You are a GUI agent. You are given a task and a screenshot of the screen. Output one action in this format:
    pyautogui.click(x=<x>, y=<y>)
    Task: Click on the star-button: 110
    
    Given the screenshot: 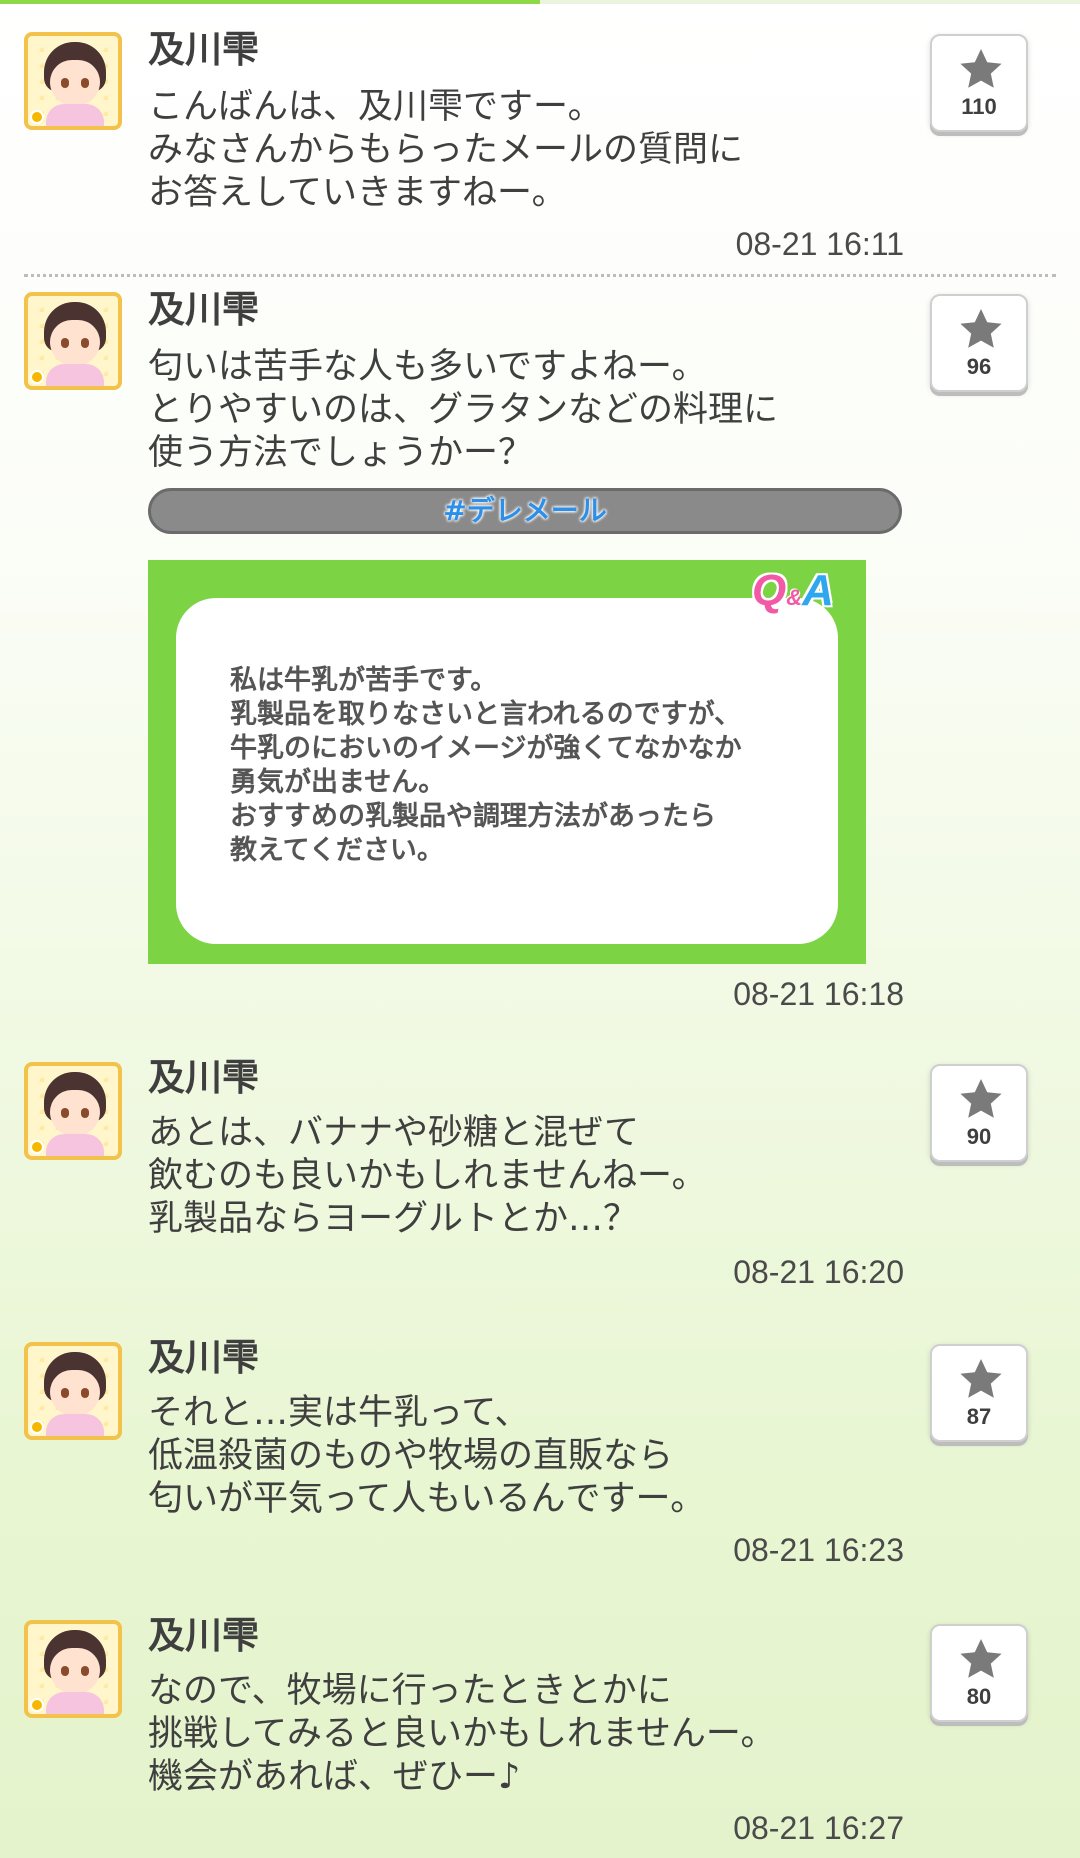 What is the action you would take?
    pyautogui.click(x=979, y=83)
    